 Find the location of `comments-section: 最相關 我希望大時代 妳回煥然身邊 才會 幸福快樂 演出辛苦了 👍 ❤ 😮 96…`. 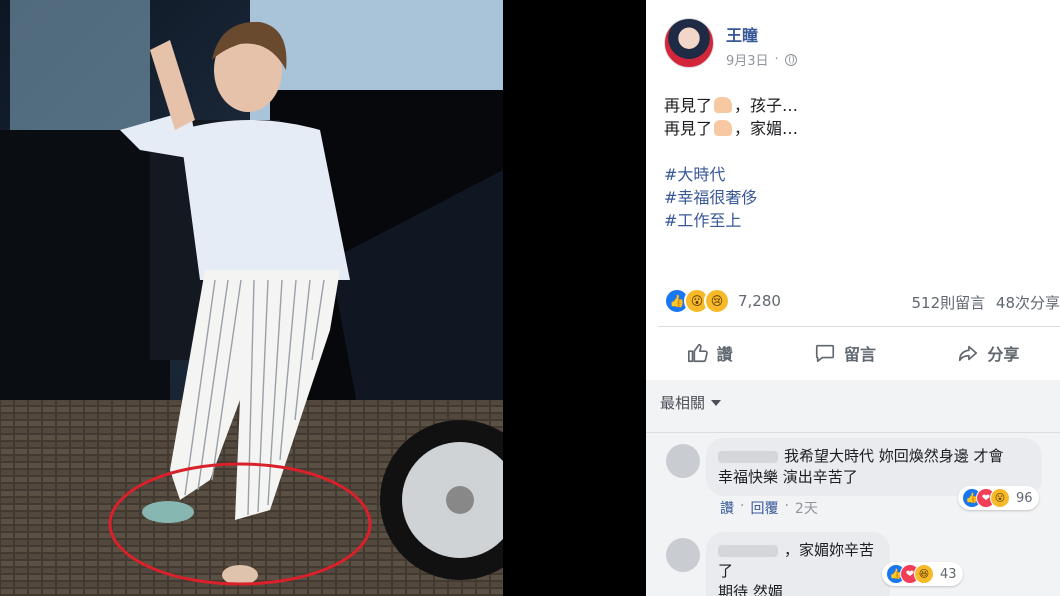

comments-section: 最相關 我希望大時代 妳回煥然身邊 才會 幸福快樂 演出辛苦了 👍 ❤ 😮 96… is located at coordinates (853, 488).